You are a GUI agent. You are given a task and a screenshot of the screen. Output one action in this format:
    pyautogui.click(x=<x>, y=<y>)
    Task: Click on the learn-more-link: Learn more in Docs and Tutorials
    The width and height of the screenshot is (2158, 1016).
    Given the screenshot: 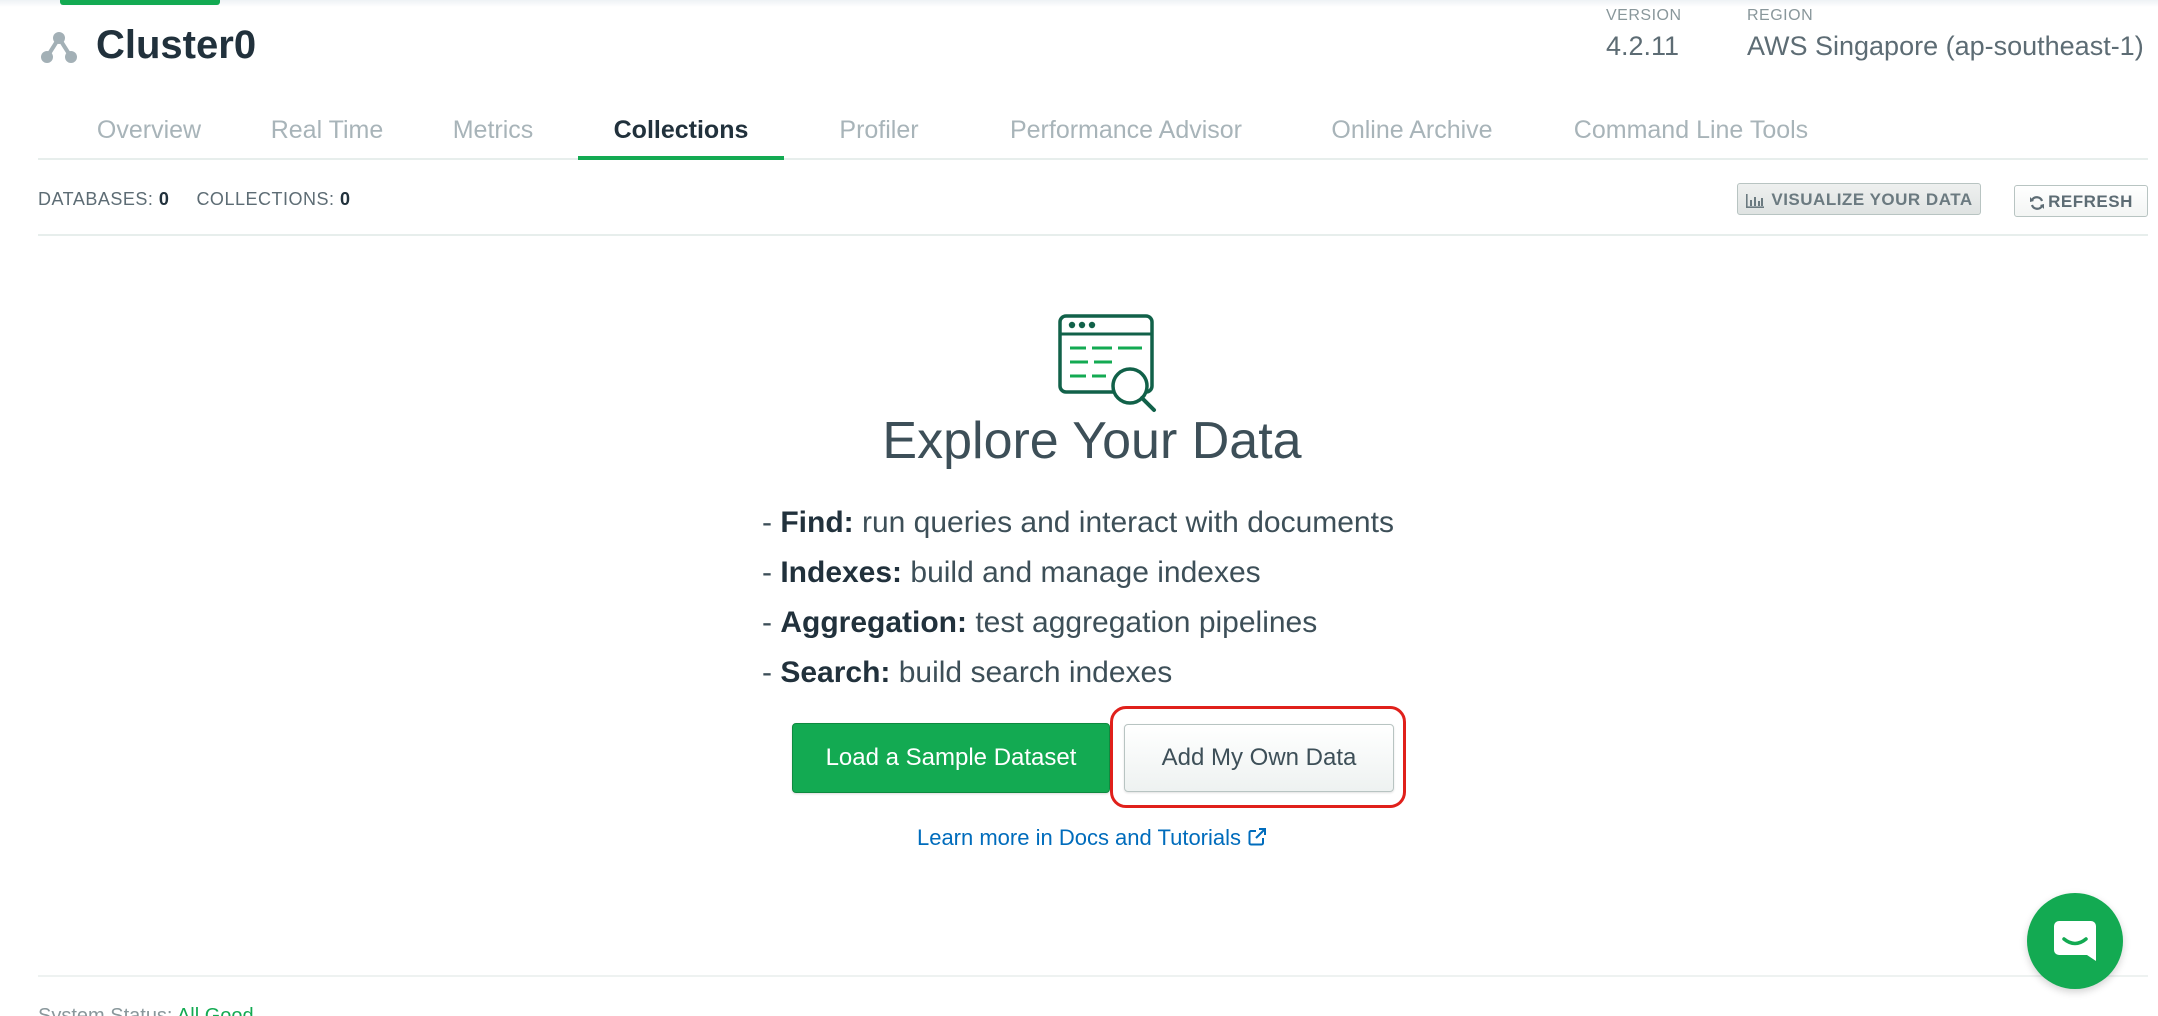 What is the action you would take?
    pyautogui.click(x=1079, y=838)
    